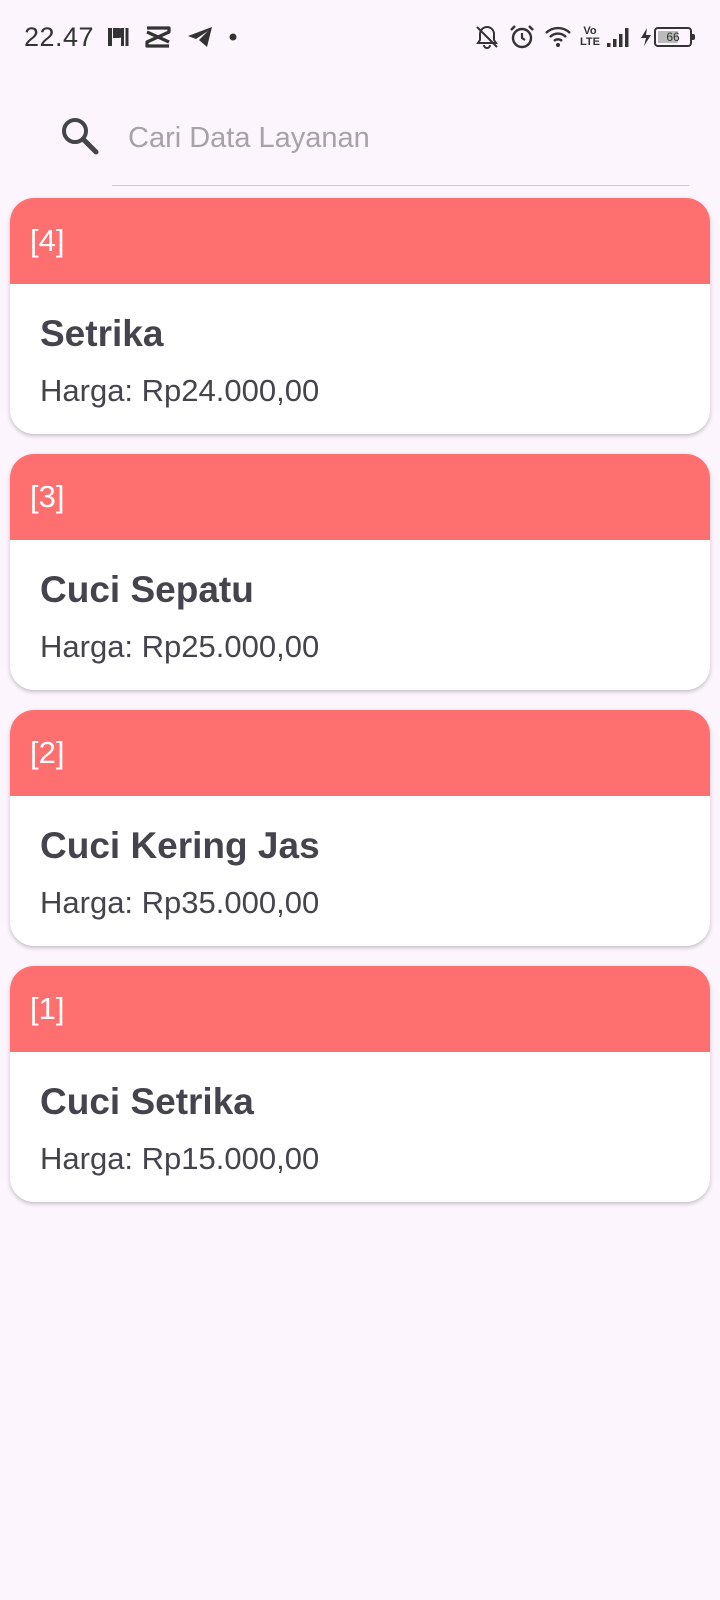 The height and width of the screenshot is (1600, 720). I want to click on paytren-icon, so click(118, 37).